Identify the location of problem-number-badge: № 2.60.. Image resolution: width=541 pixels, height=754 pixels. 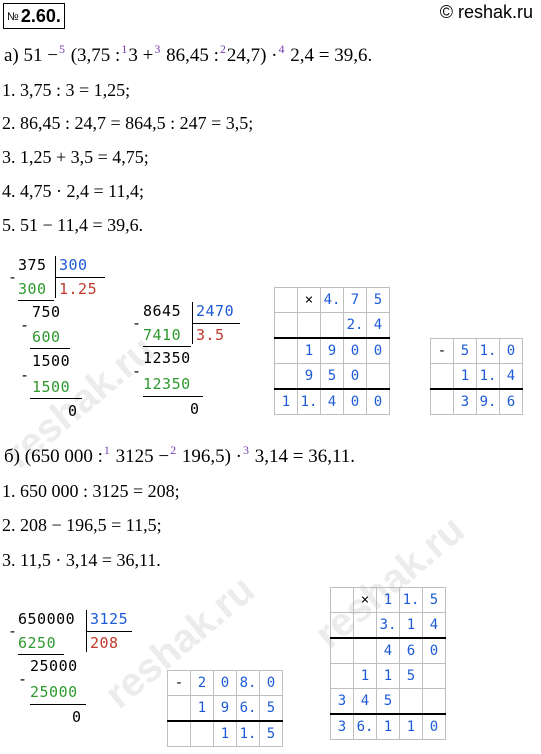
(34, 16).